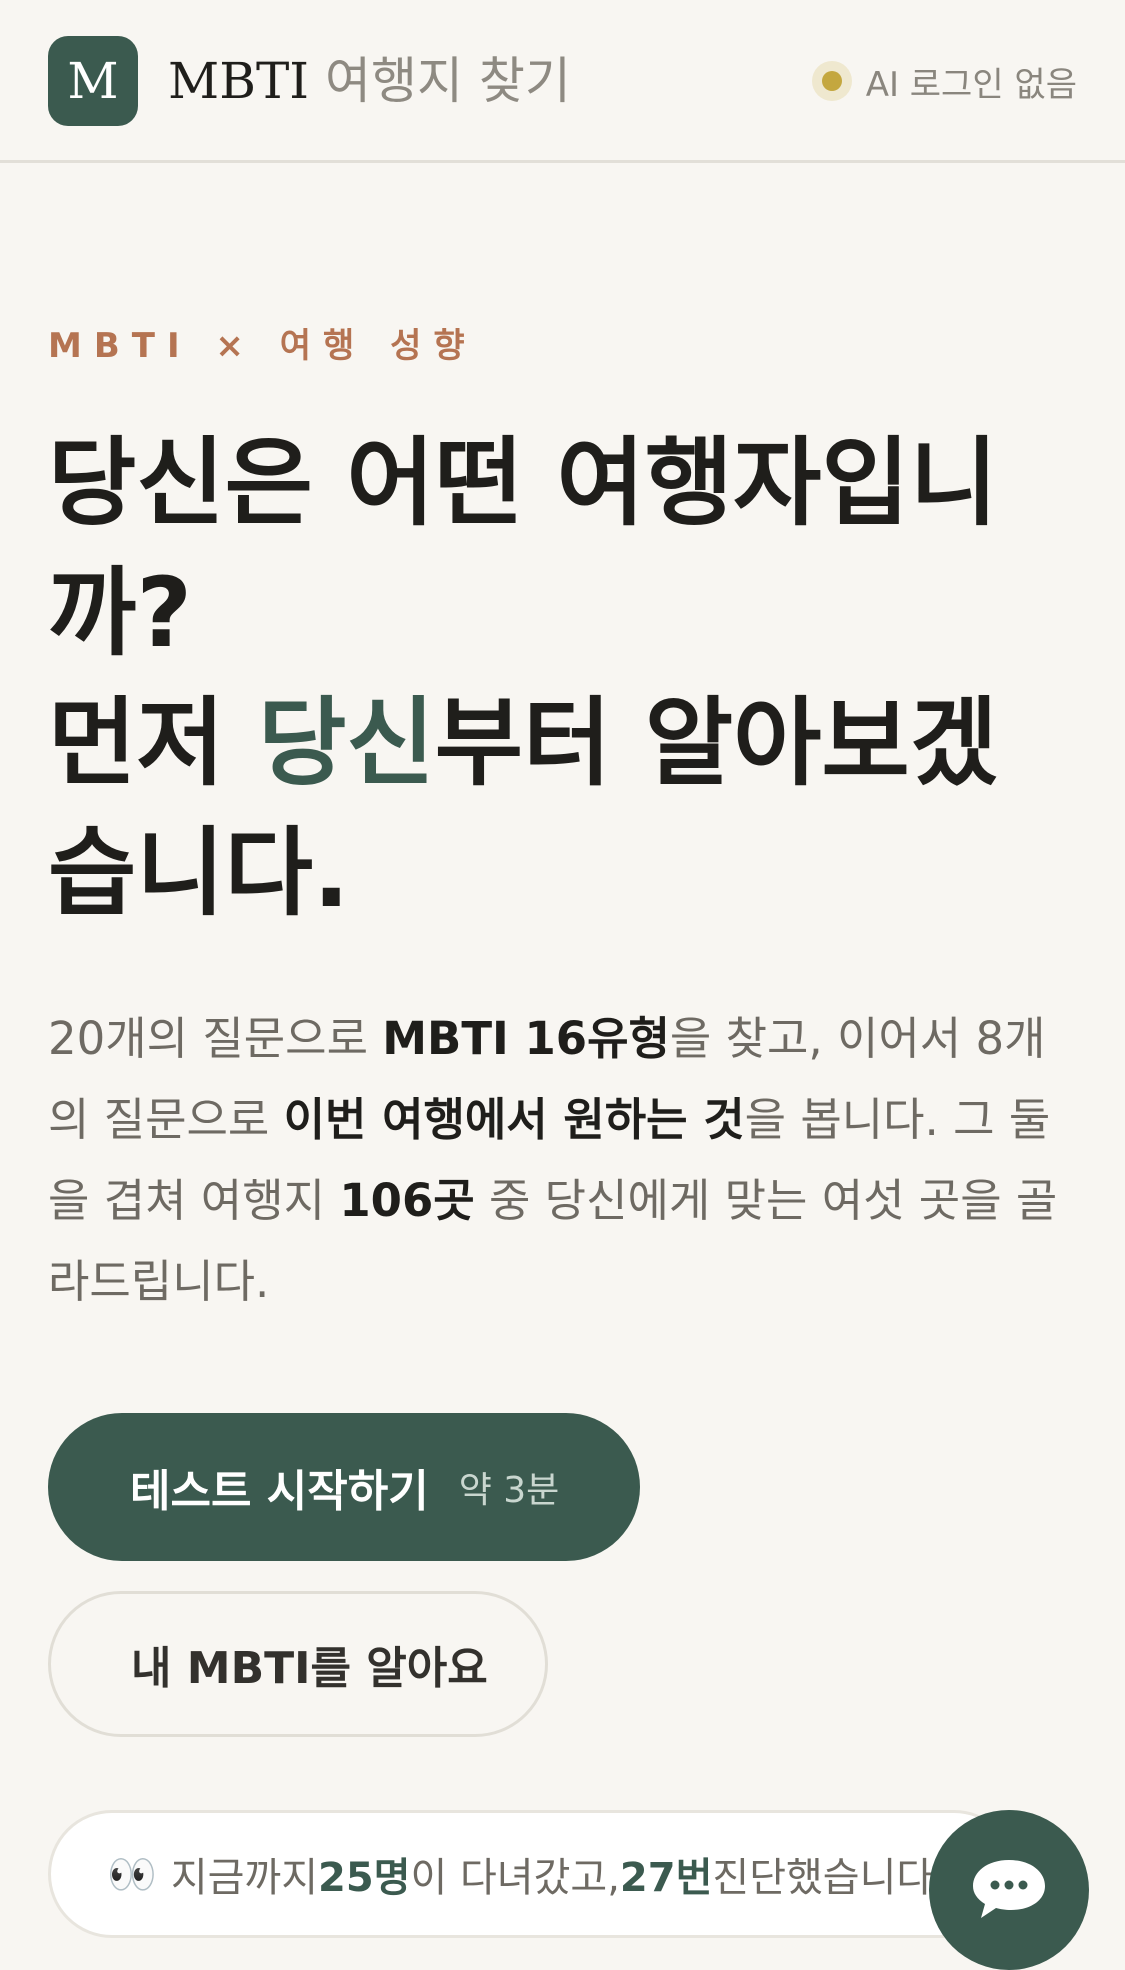 Image resolution: width=1125 pixels, height=1970 pixels. I want to click on brand-main: MBTI, so click(239, 81).